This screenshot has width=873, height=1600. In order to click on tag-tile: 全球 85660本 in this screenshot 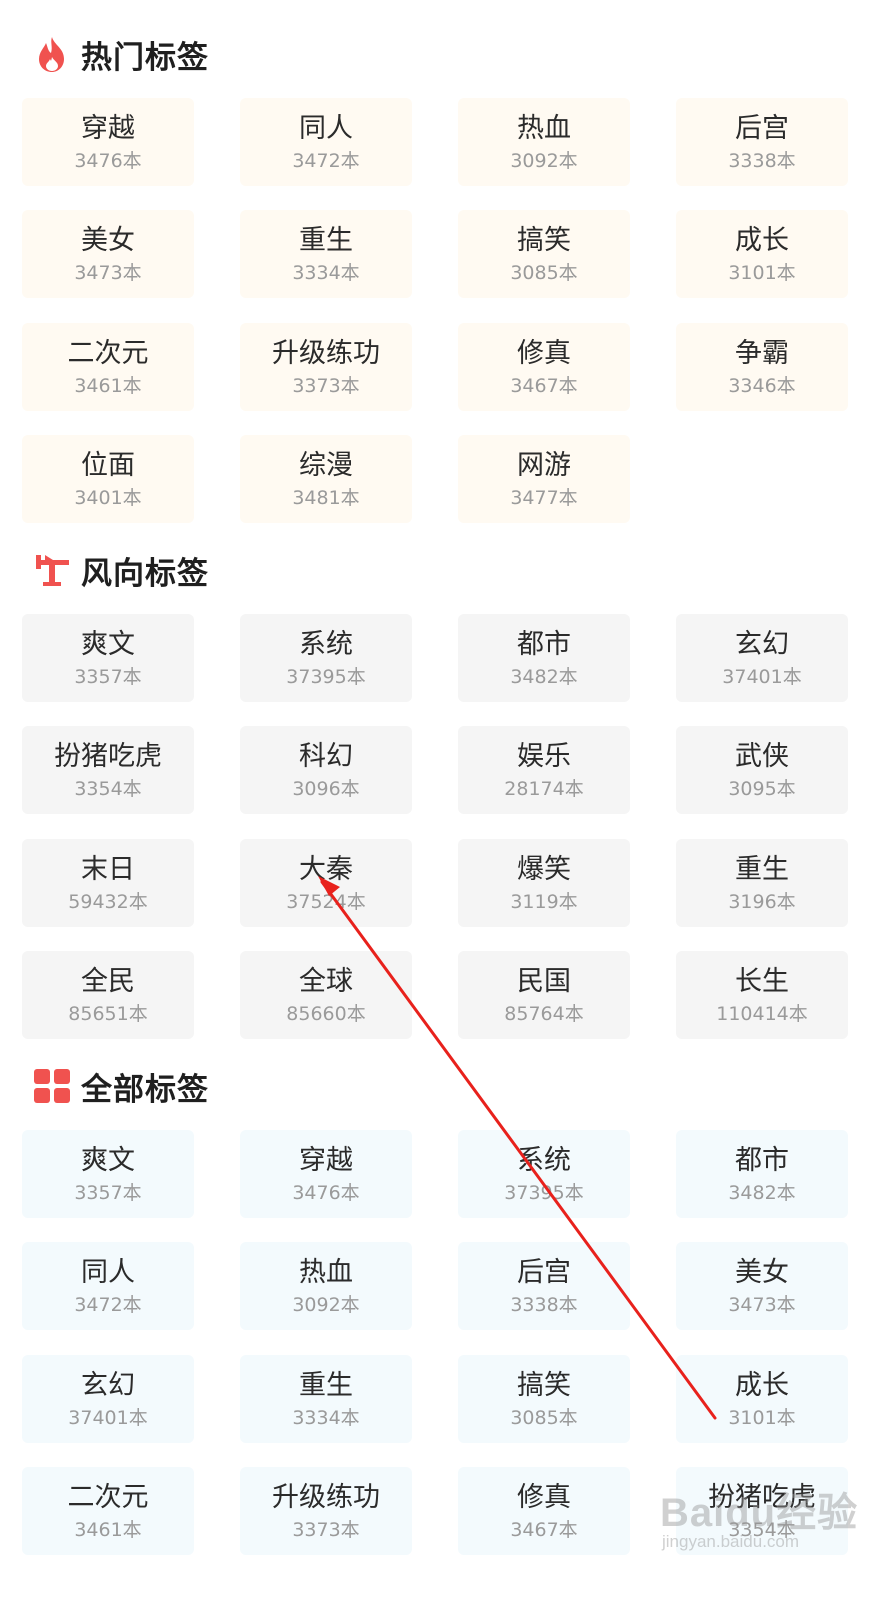, I will do `click(326, 995)`.